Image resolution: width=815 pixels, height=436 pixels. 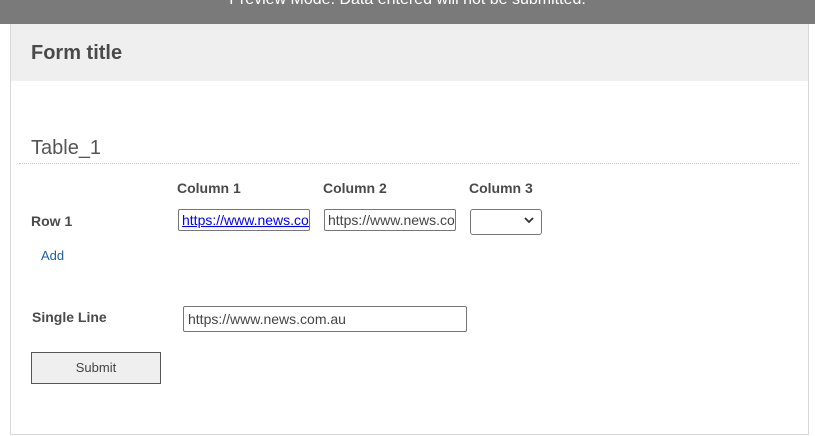 I want to click on chevron-down-icon, so click(x=529, y=220).